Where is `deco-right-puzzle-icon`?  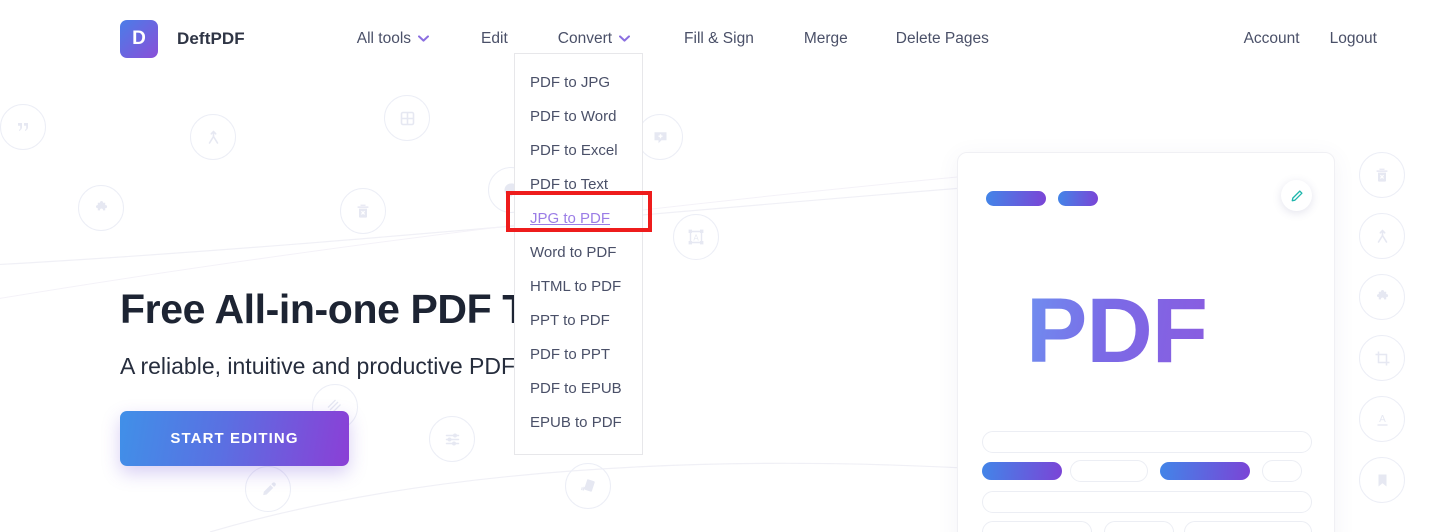
deco-right-puzzle-icon is located at coordinates (1382, 297).